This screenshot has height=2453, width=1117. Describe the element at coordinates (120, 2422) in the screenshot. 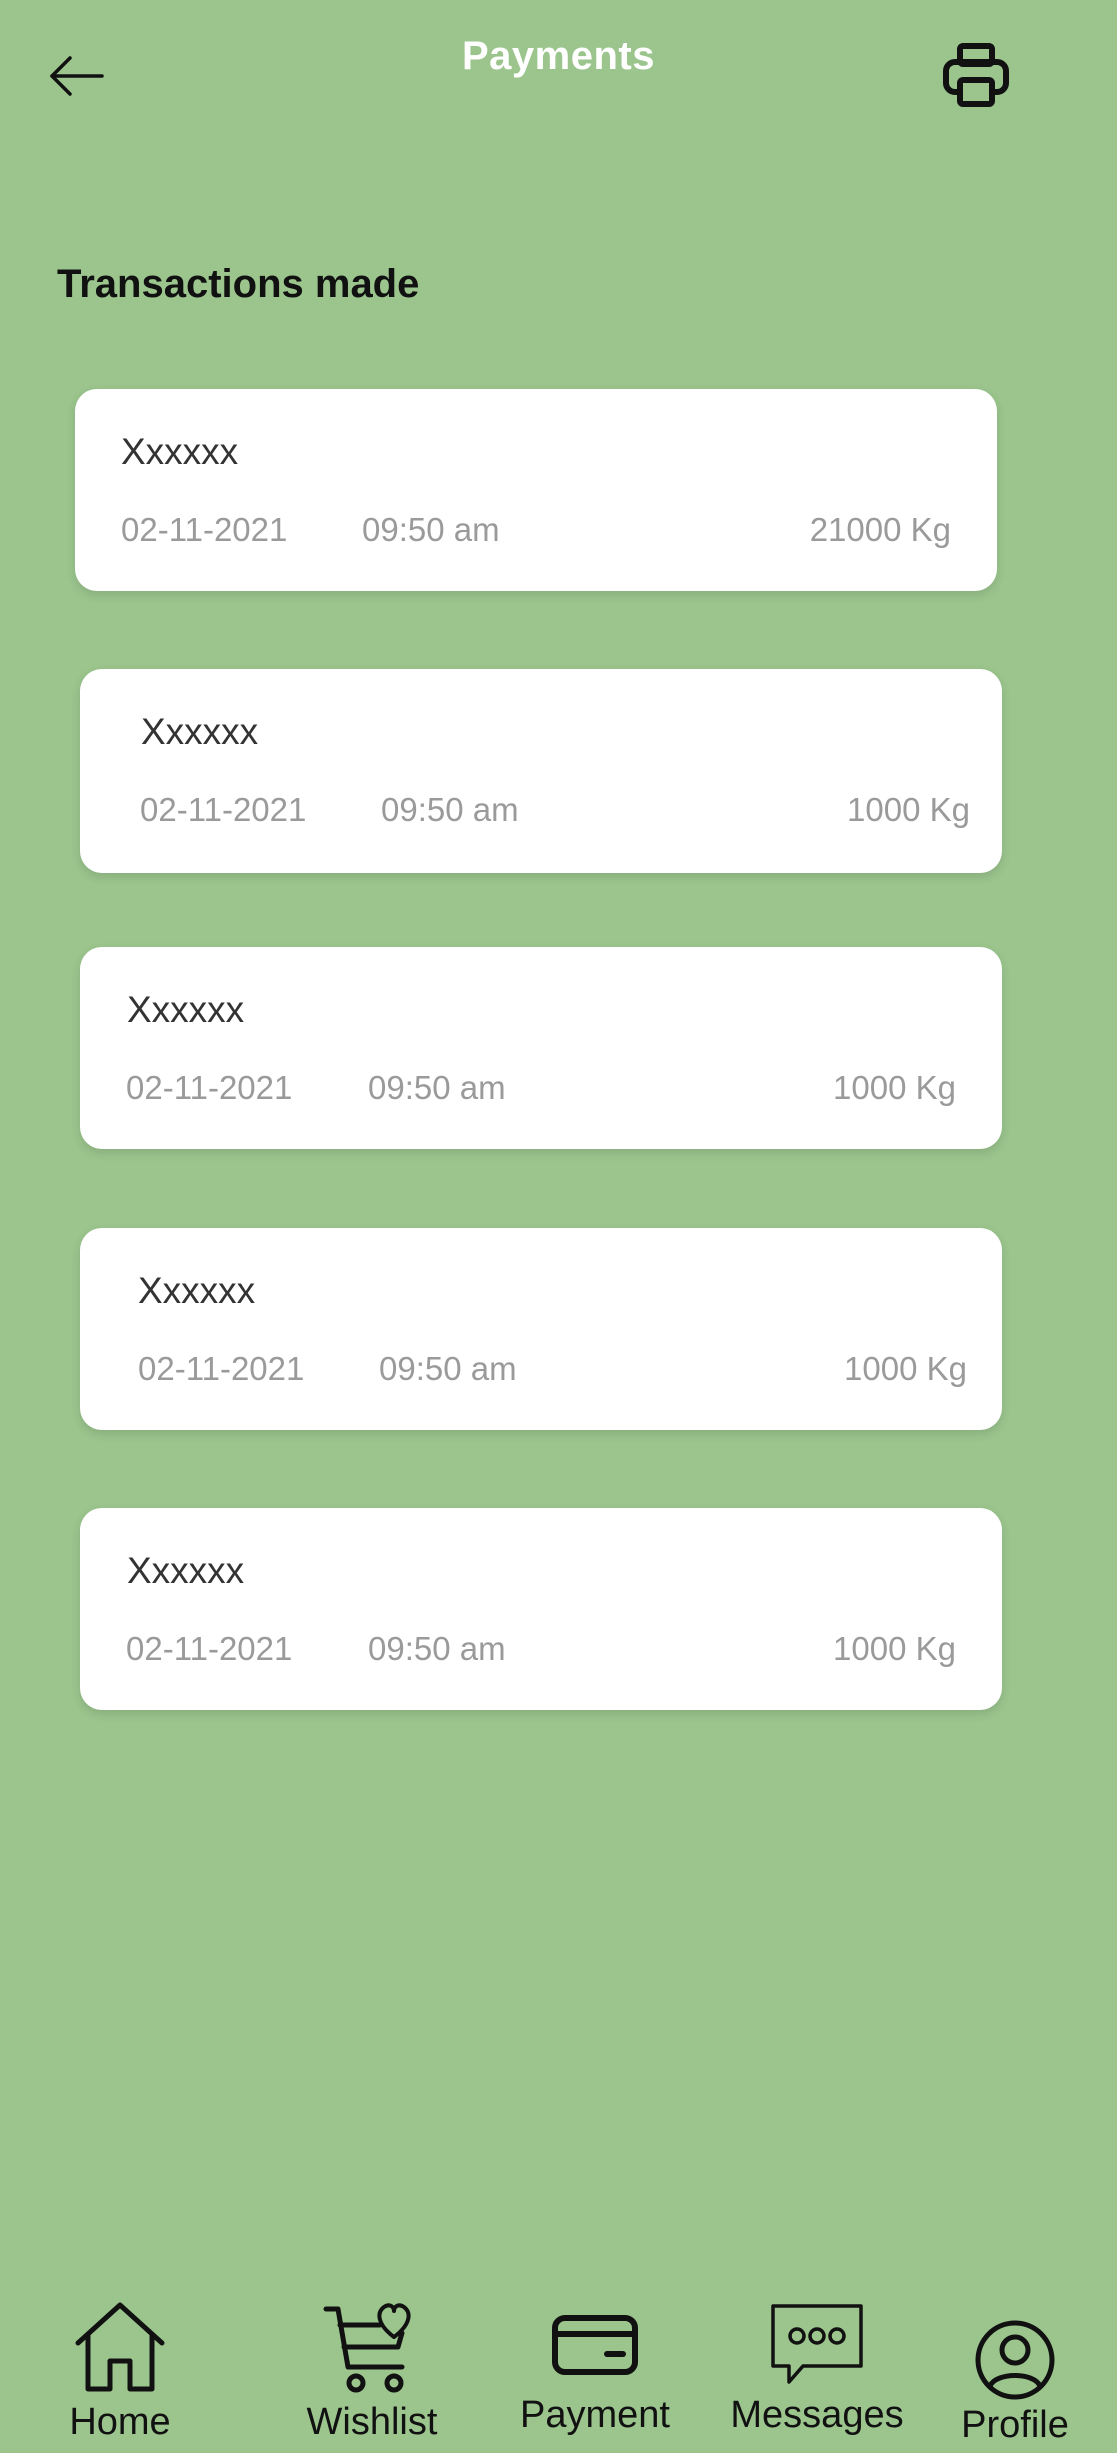

I see `nav-label: Home` at that location.